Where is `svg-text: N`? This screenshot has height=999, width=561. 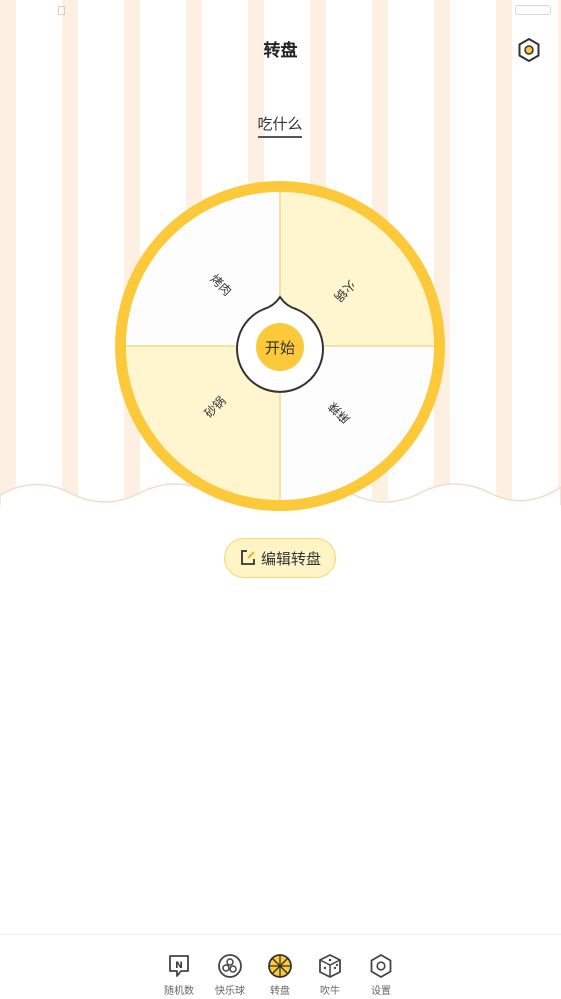 svg-text: N is located at coordinates (179, 966).